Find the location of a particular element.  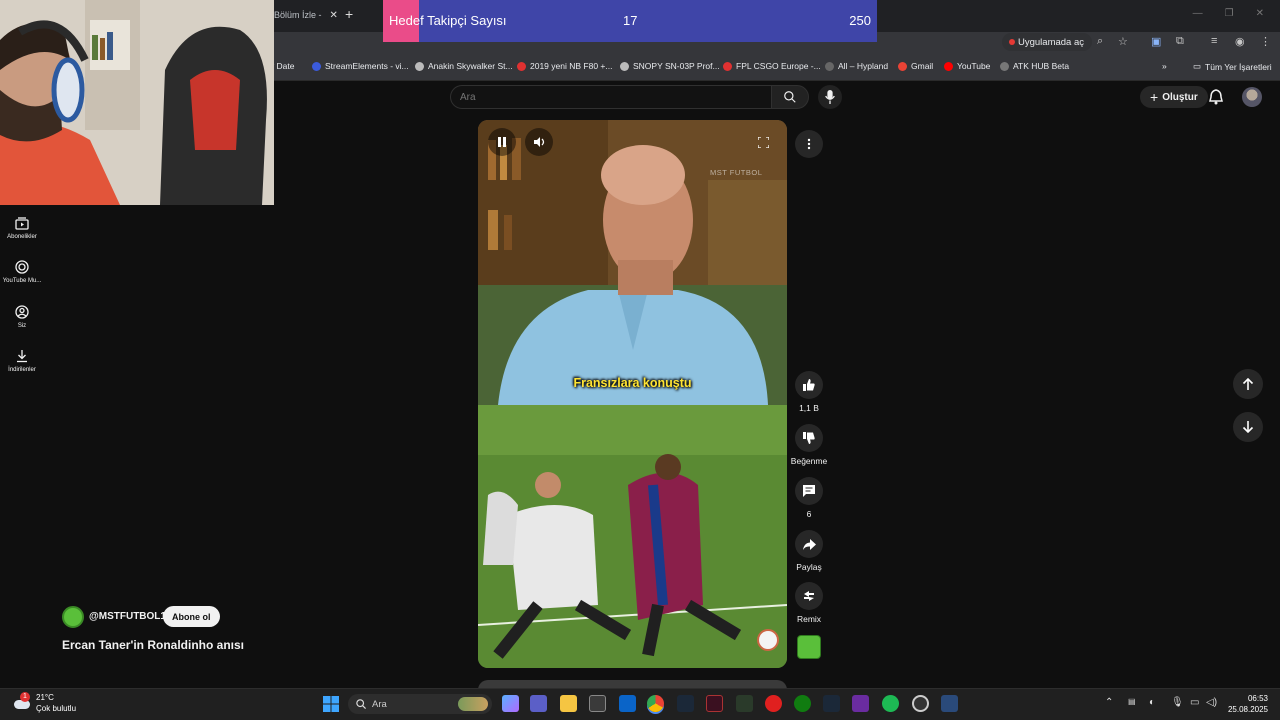

weather-desc: Çok bulutlu is located at coordinates (56, 708).